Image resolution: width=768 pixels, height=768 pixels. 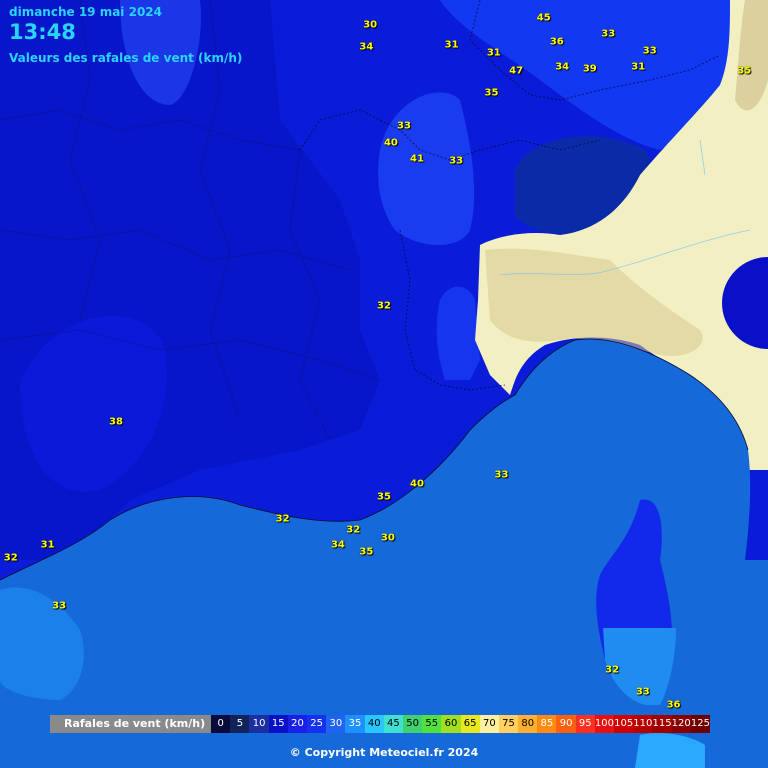 I want to click on legend-cell: 35, so click(x=355, y=724).